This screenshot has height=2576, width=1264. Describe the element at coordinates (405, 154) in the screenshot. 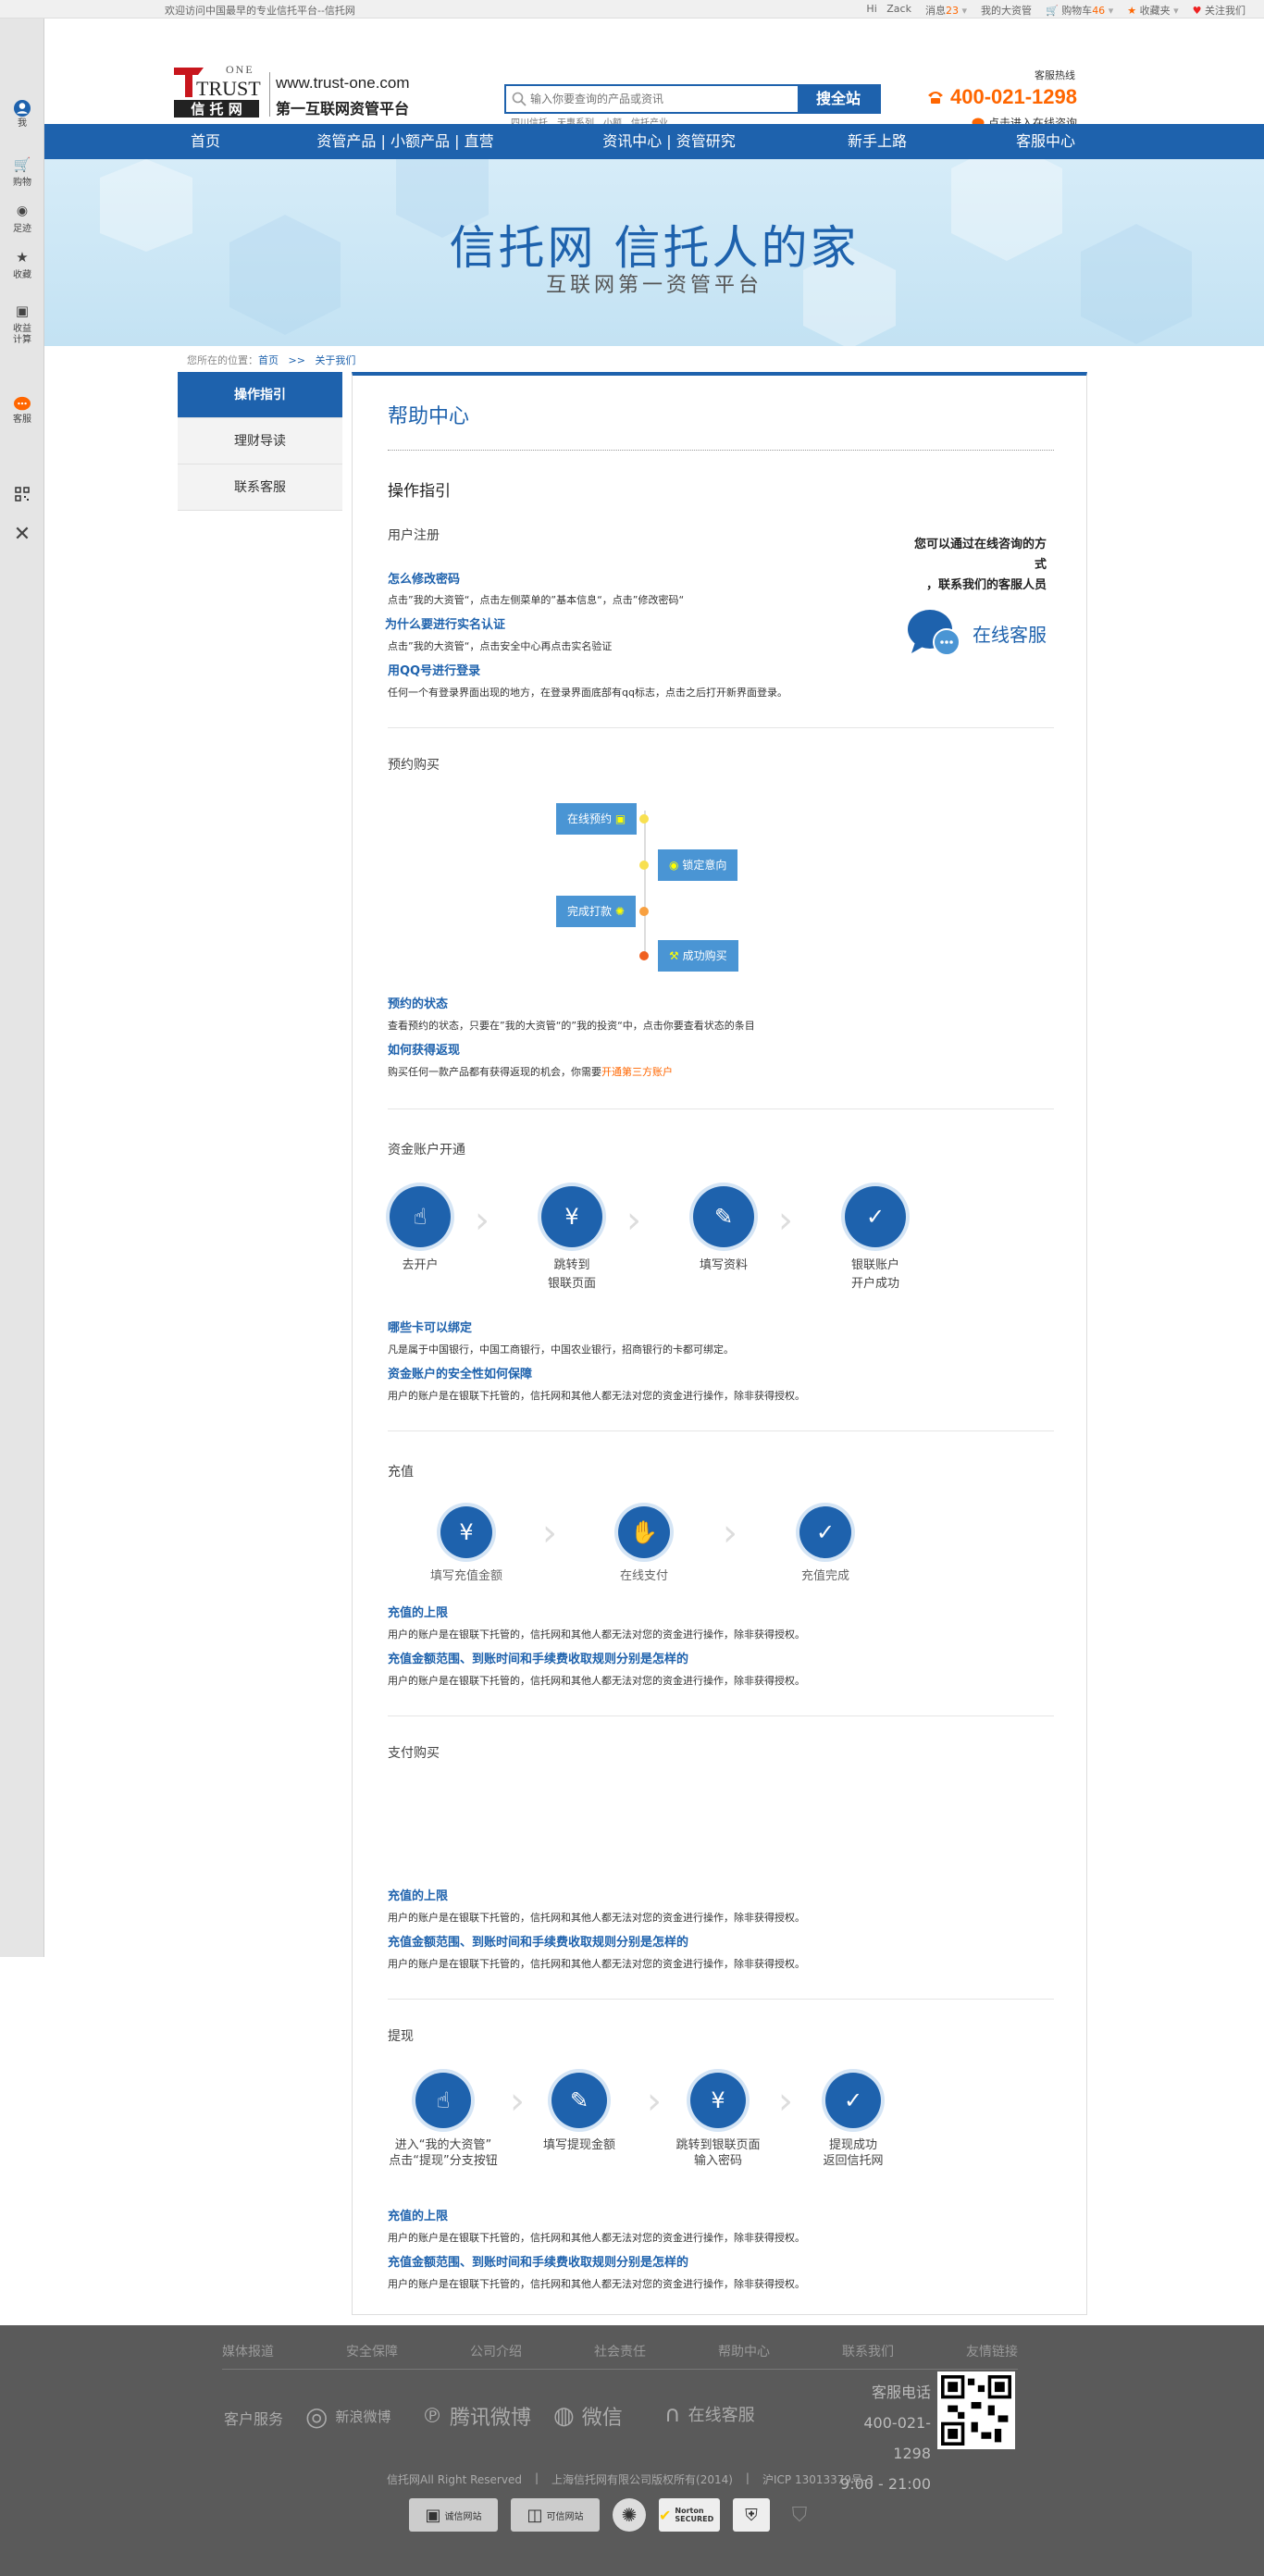

I see `nav-products-group: 资管产品 | 小额产品 | 直营店` at that location.